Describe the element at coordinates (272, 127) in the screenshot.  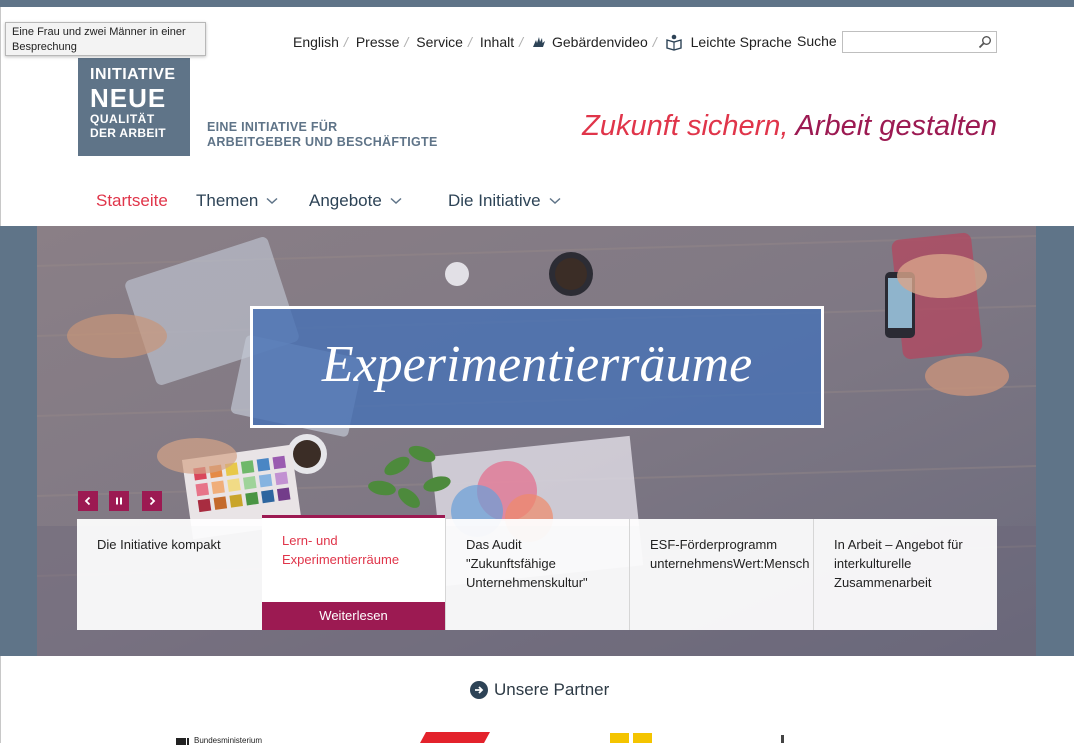
I see `tagline-line-1: EINE INITIATIVE FÜR` at that location.